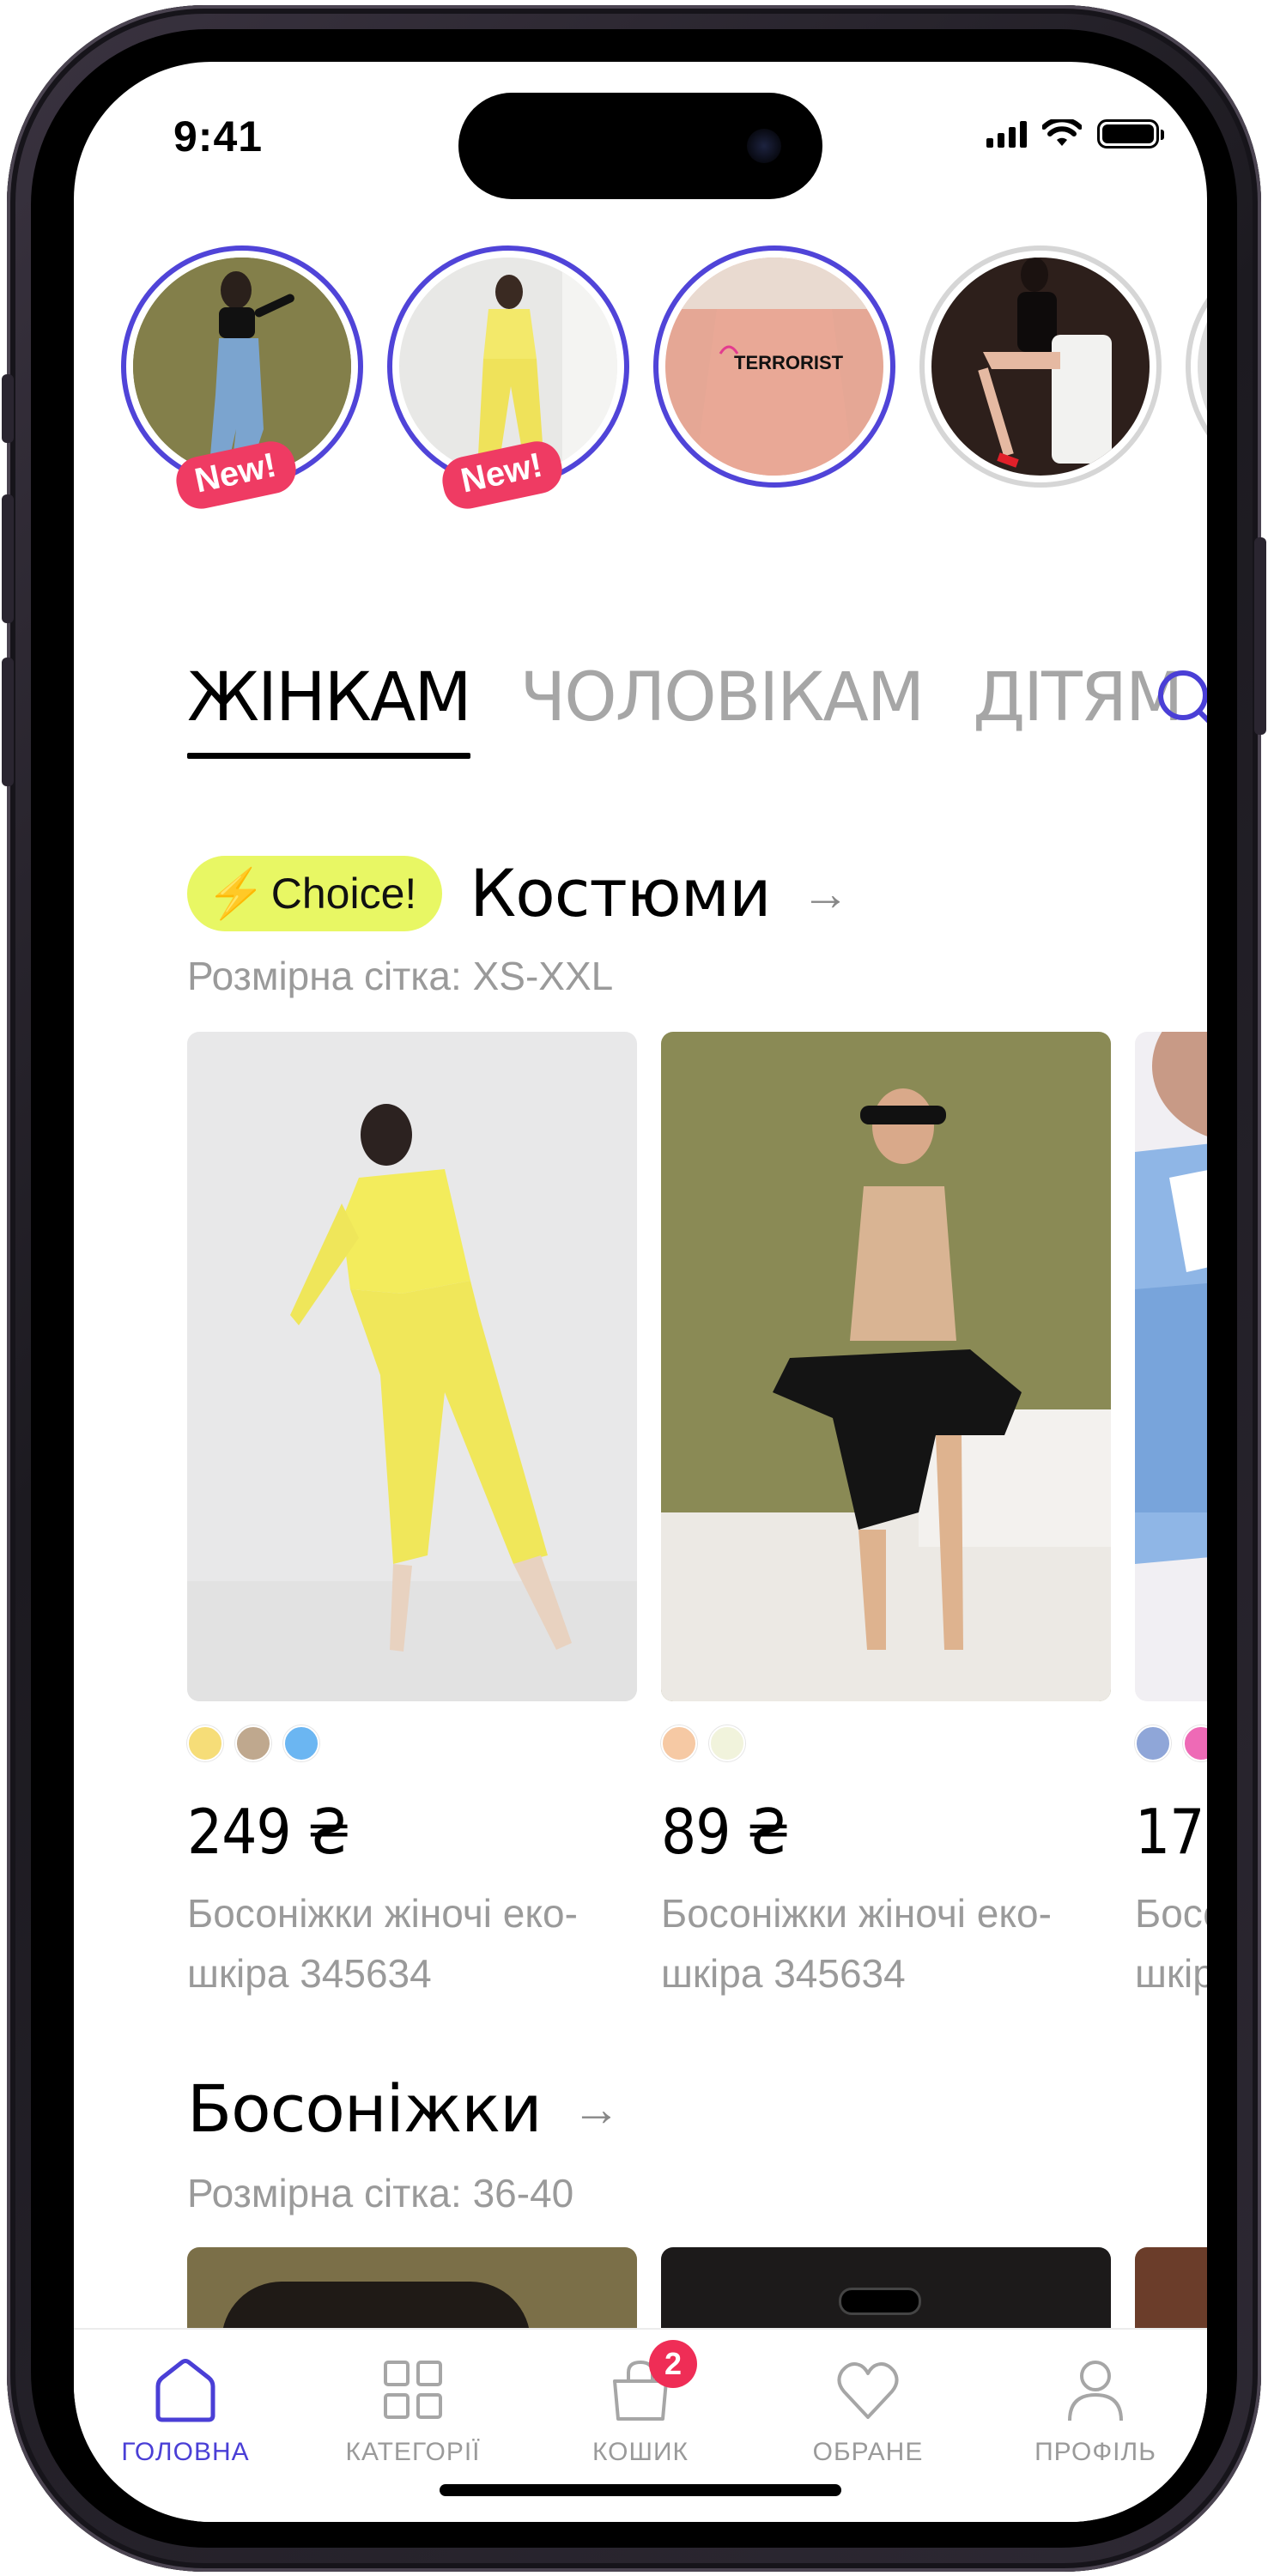 The width and height of the screenshot is (1268, 2576). What do you see at coordinates (8, 722) in the screenshot?
I see `volume-down-button` at bounding box center [8, 722].